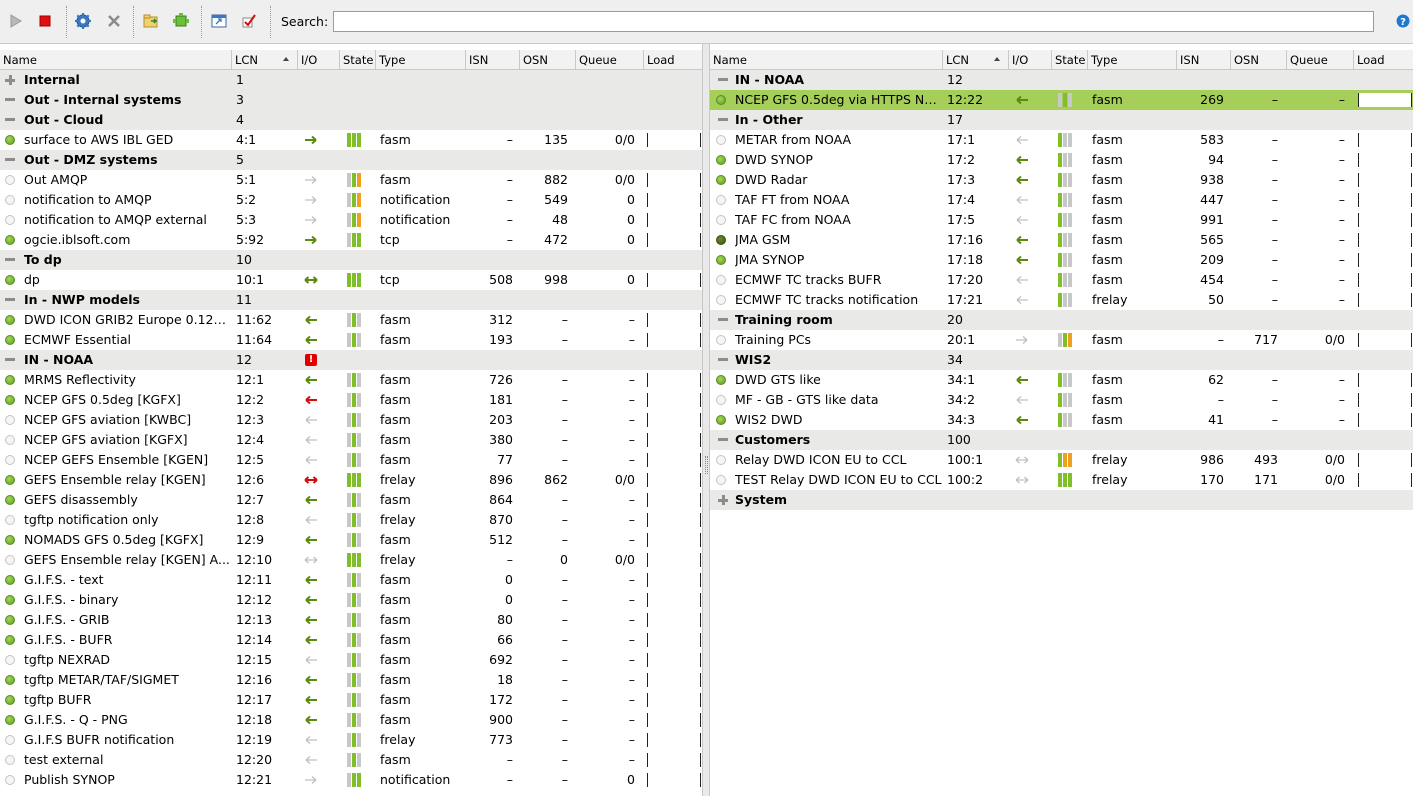  What do you see at coordinates (351, 140) in the screenshot?
I see `table-row: surface to AWS IBL GED 4:1 fasm – 135 0/0` at bounding box center [351, 140].